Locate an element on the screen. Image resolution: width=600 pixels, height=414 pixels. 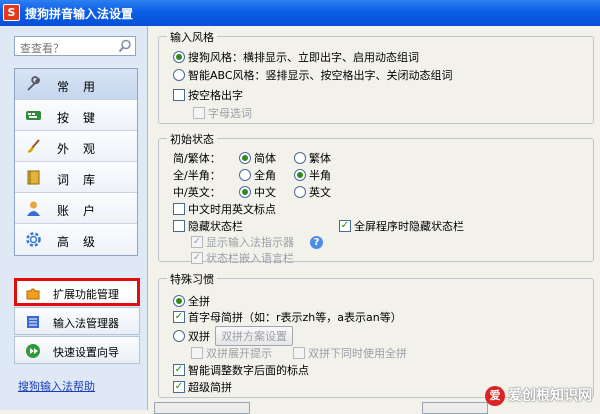
double-expand-hint-option: 双拼展开提示 is located at coordinates (231, 353).